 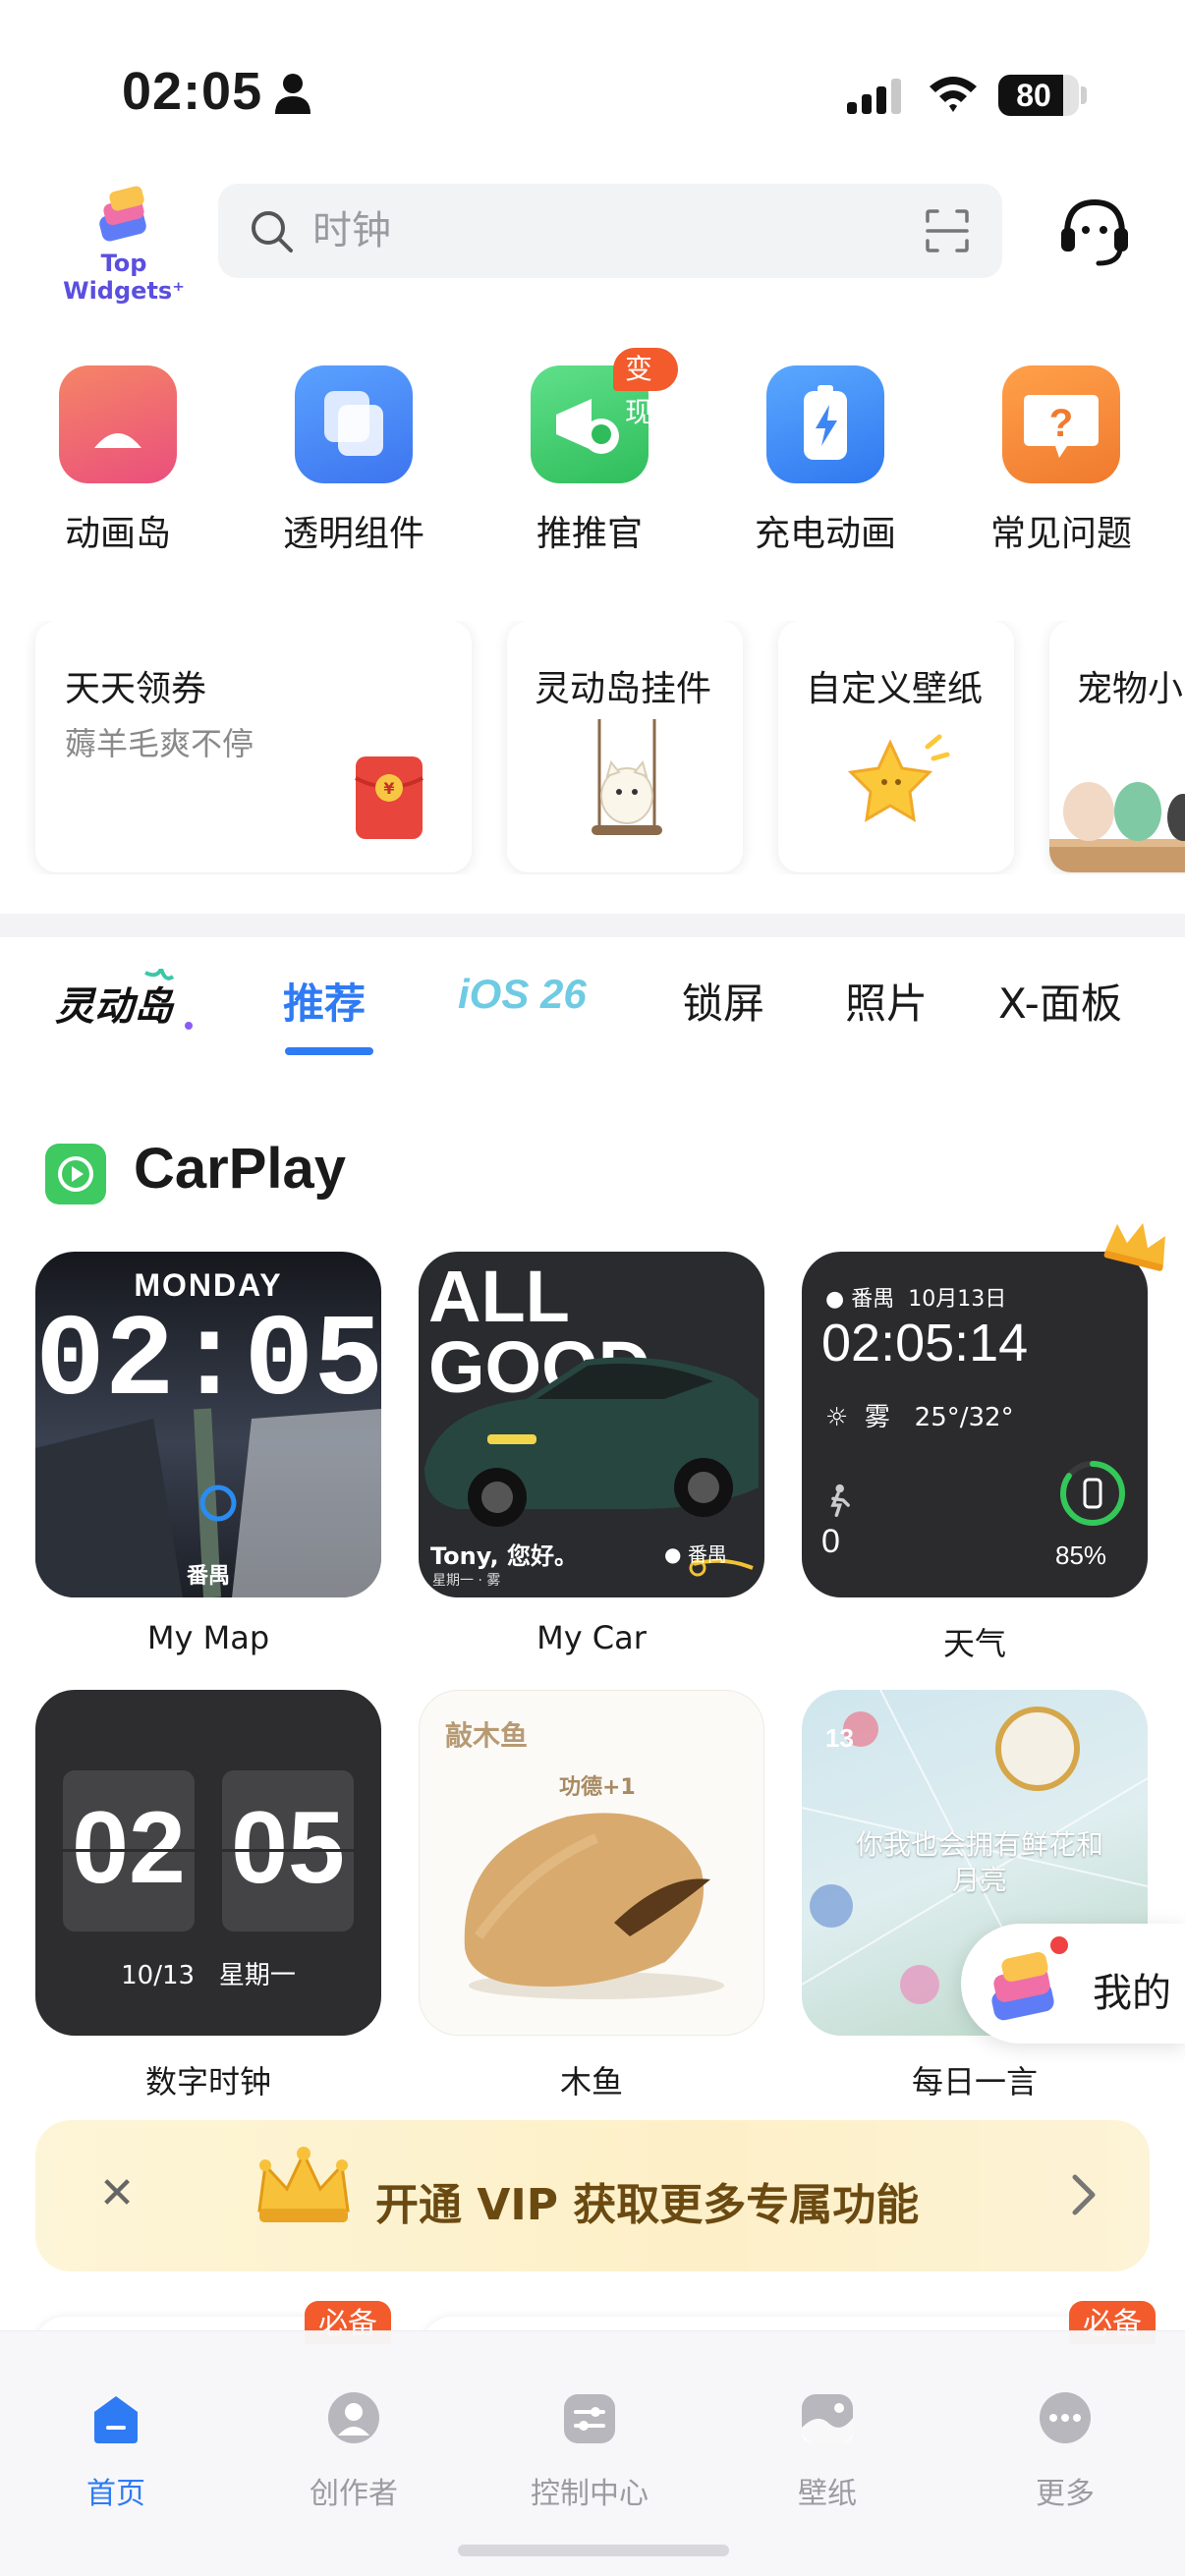 I want to click on coupon-card: 天天领券 薅羊毛爽不停 ¥, so click(x=254, y=746).